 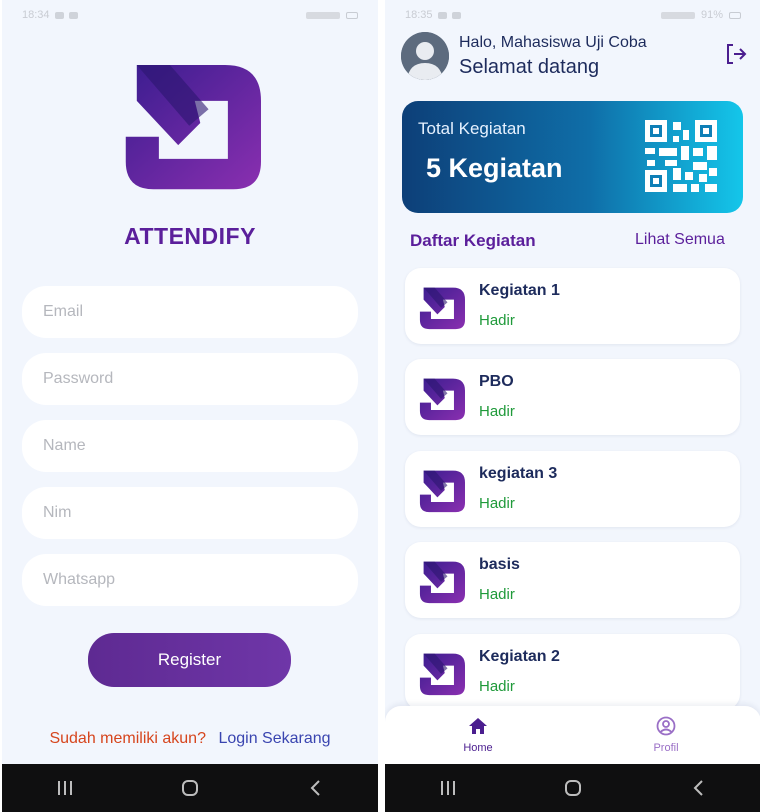 What do you see at coordinates (519, 656) in the screenshot?
I see `activity-title: Kegiatan 2` at bounding box center [519, 656].